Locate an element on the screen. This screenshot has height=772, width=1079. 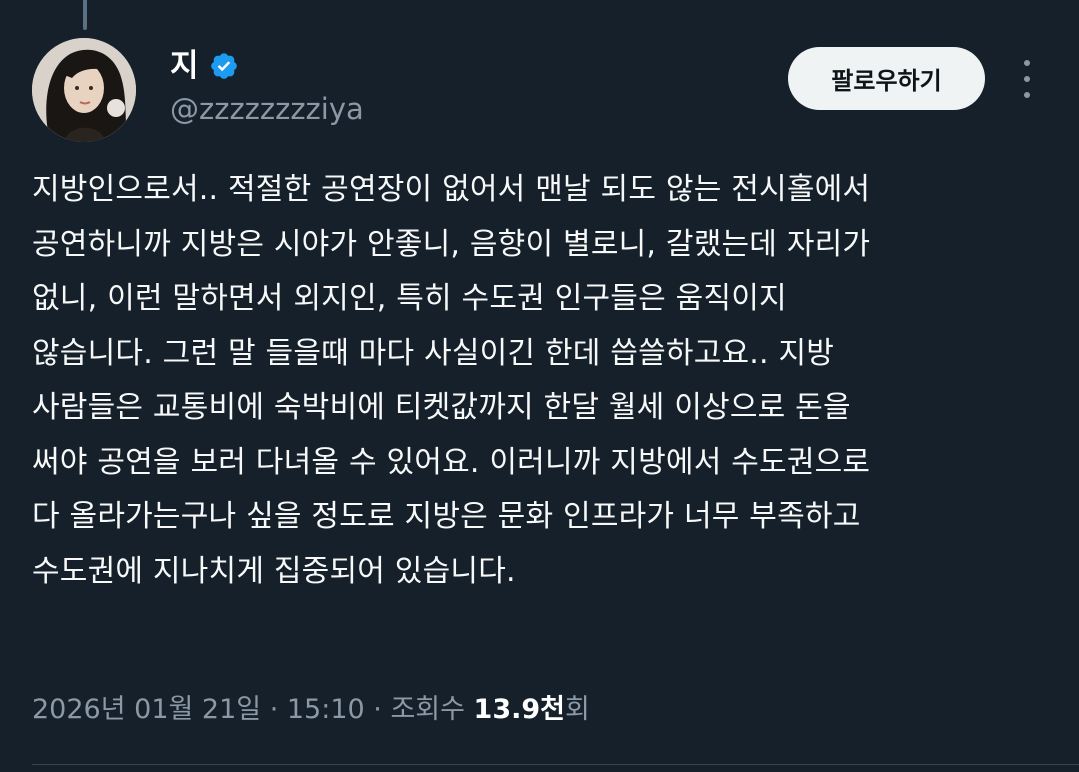
tweet-metadata: 2026년 01월 21일 · 15:10 · 조회수 13.9천회 is located at coordinates (311, 710).